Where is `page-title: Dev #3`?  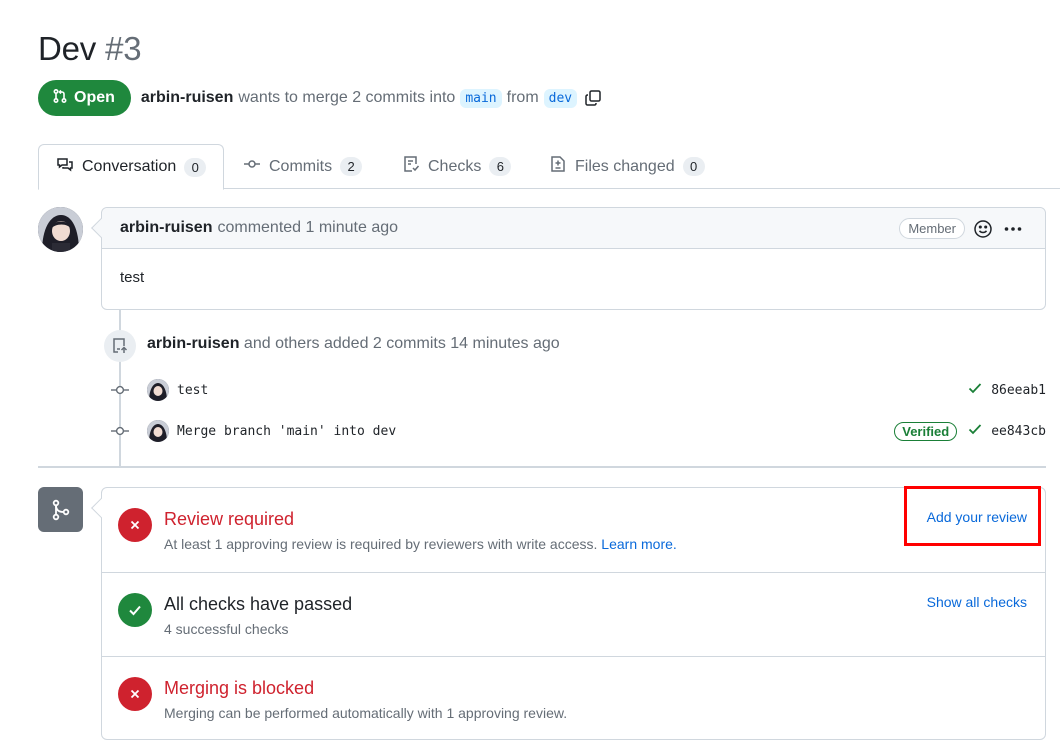
page-title: Dev #3 is located at coordinates (90, 49).